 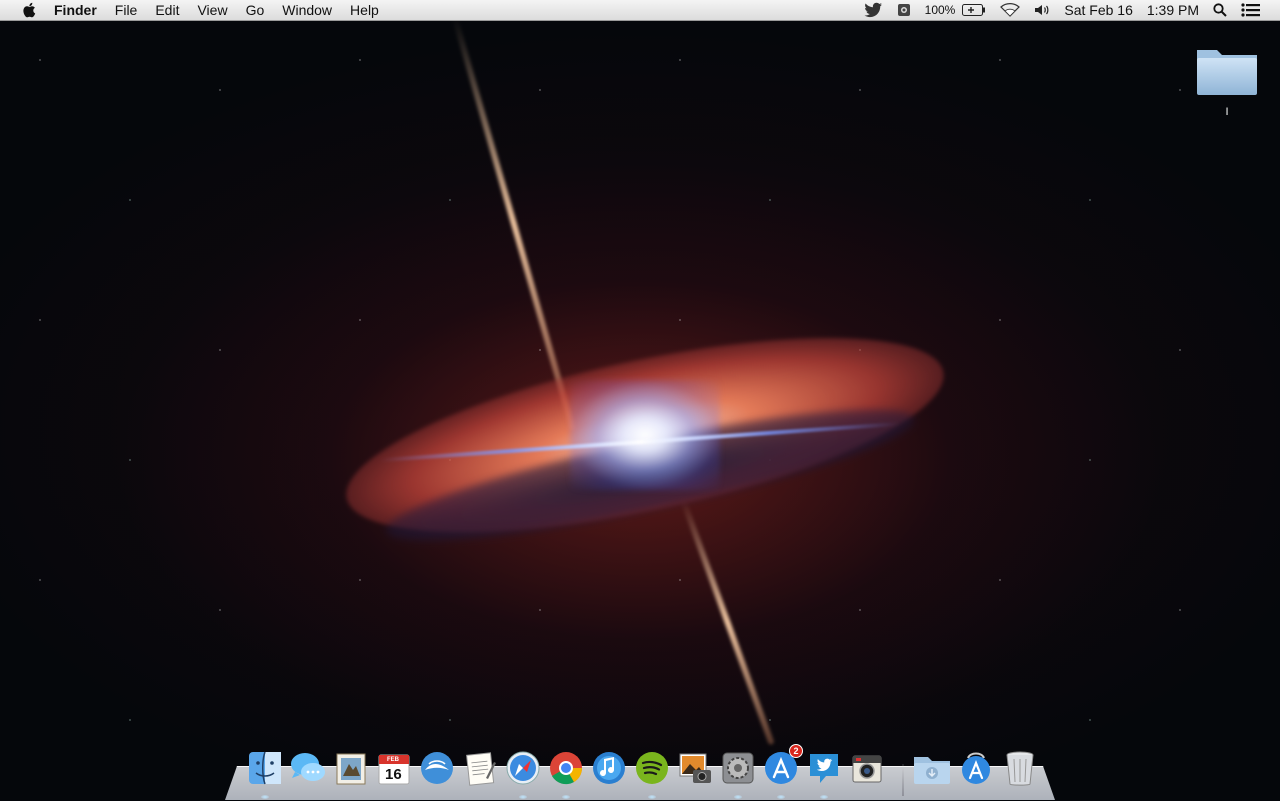 What do you see at coordinates (609, 768) in the screenshot?
I see `dock-itunes-icon` at bounding box center [609, 768].